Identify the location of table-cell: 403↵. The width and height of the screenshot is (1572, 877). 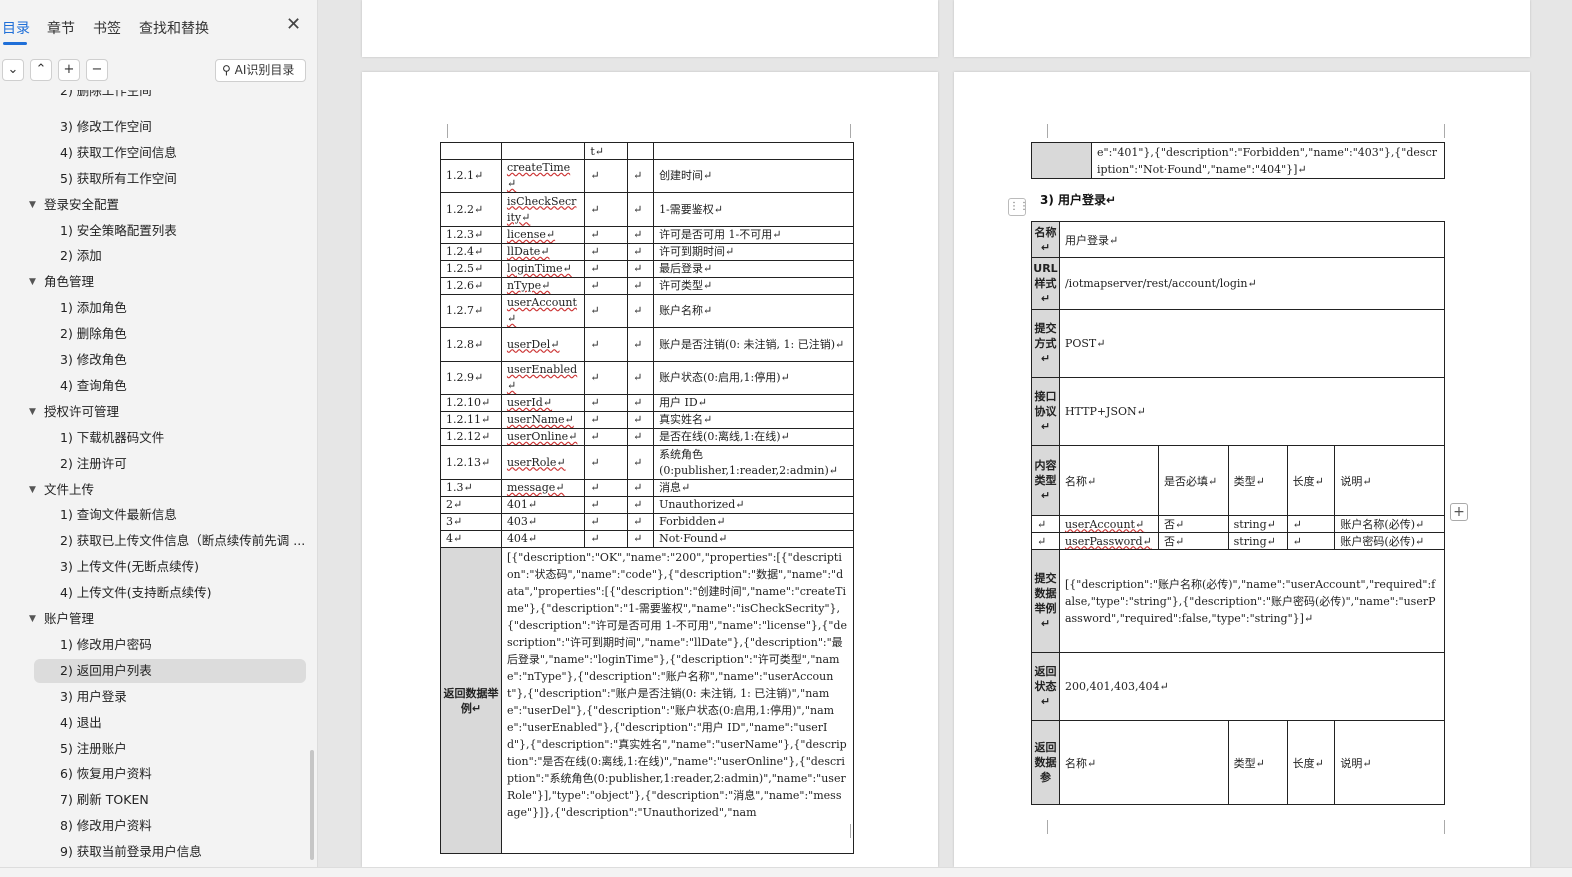
(543, 522).